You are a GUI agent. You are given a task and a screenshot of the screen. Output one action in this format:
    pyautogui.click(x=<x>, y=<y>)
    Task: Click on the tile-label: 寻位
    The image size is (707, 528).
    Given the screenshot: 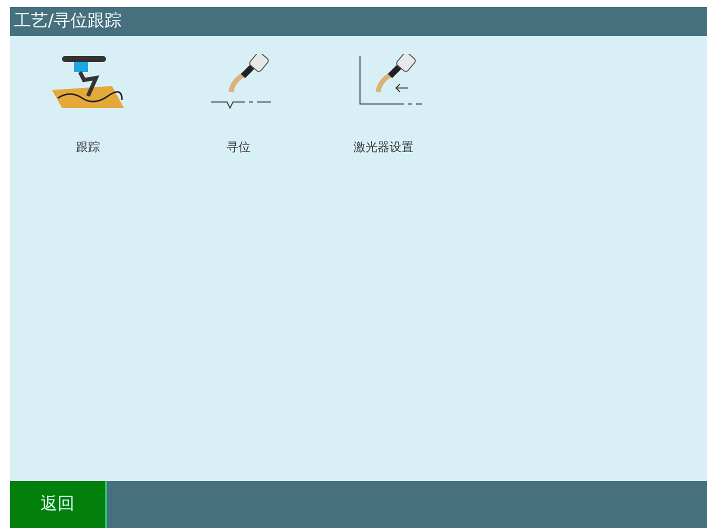 What is the action you would take?
    pyautogui.click(x=238, y=147)
    